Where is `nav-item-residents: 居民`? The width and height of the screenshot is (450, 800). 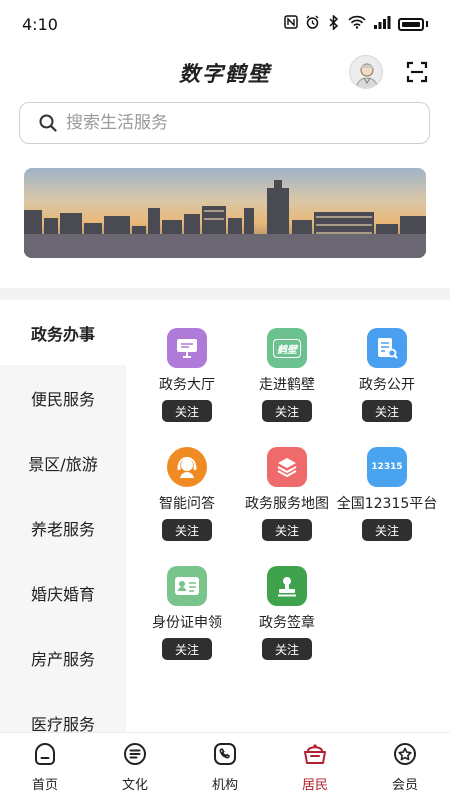
nav-item-residents: 居民 is located at coordinates (315, 766).